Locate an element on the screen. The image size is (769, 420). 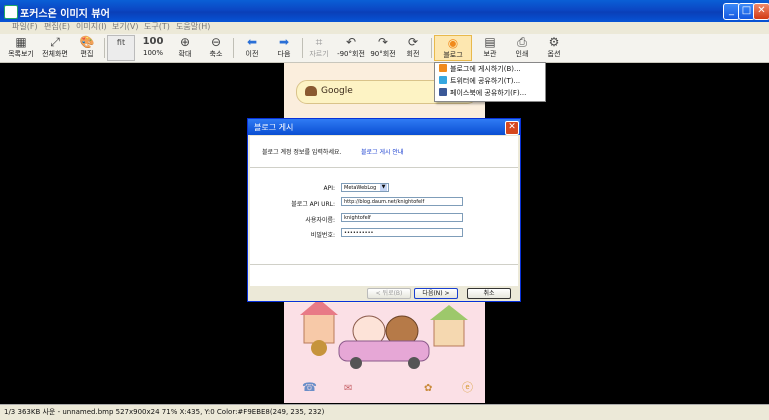
menu-image: 이미지(I) is located at coordinates (91, 26).